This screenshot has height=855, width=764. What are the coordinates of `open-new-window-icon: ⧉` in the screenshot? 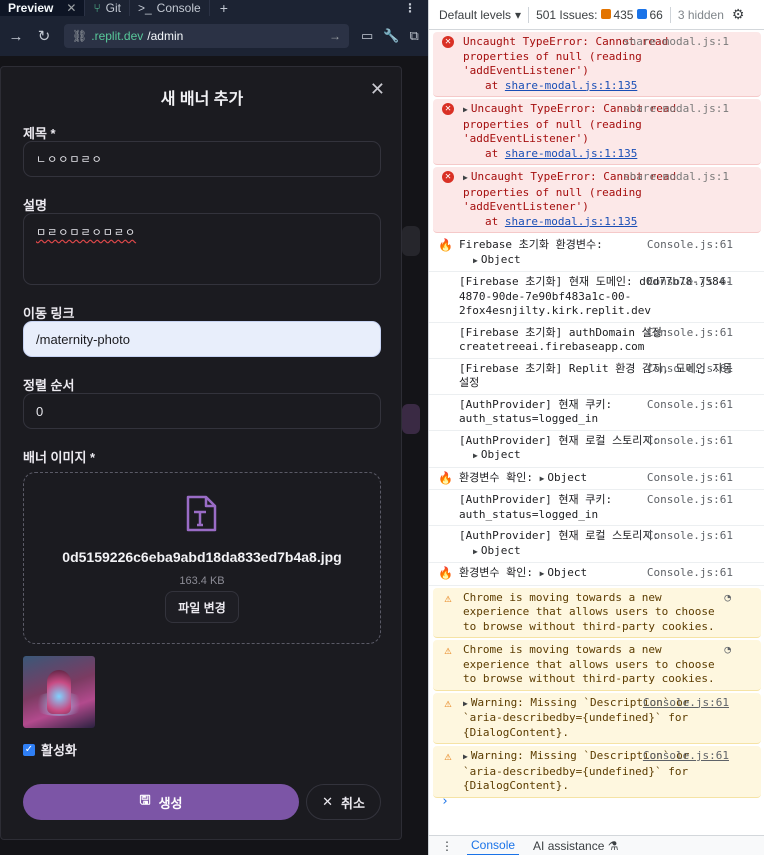 It's located at (413, 36).